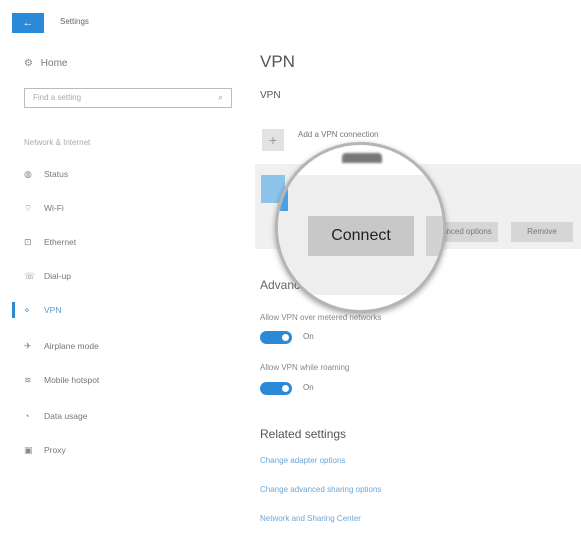 Image resolution: width=581 pixels, height=541 pixels. I want to click on roaming-state: On, so click(308, 387).